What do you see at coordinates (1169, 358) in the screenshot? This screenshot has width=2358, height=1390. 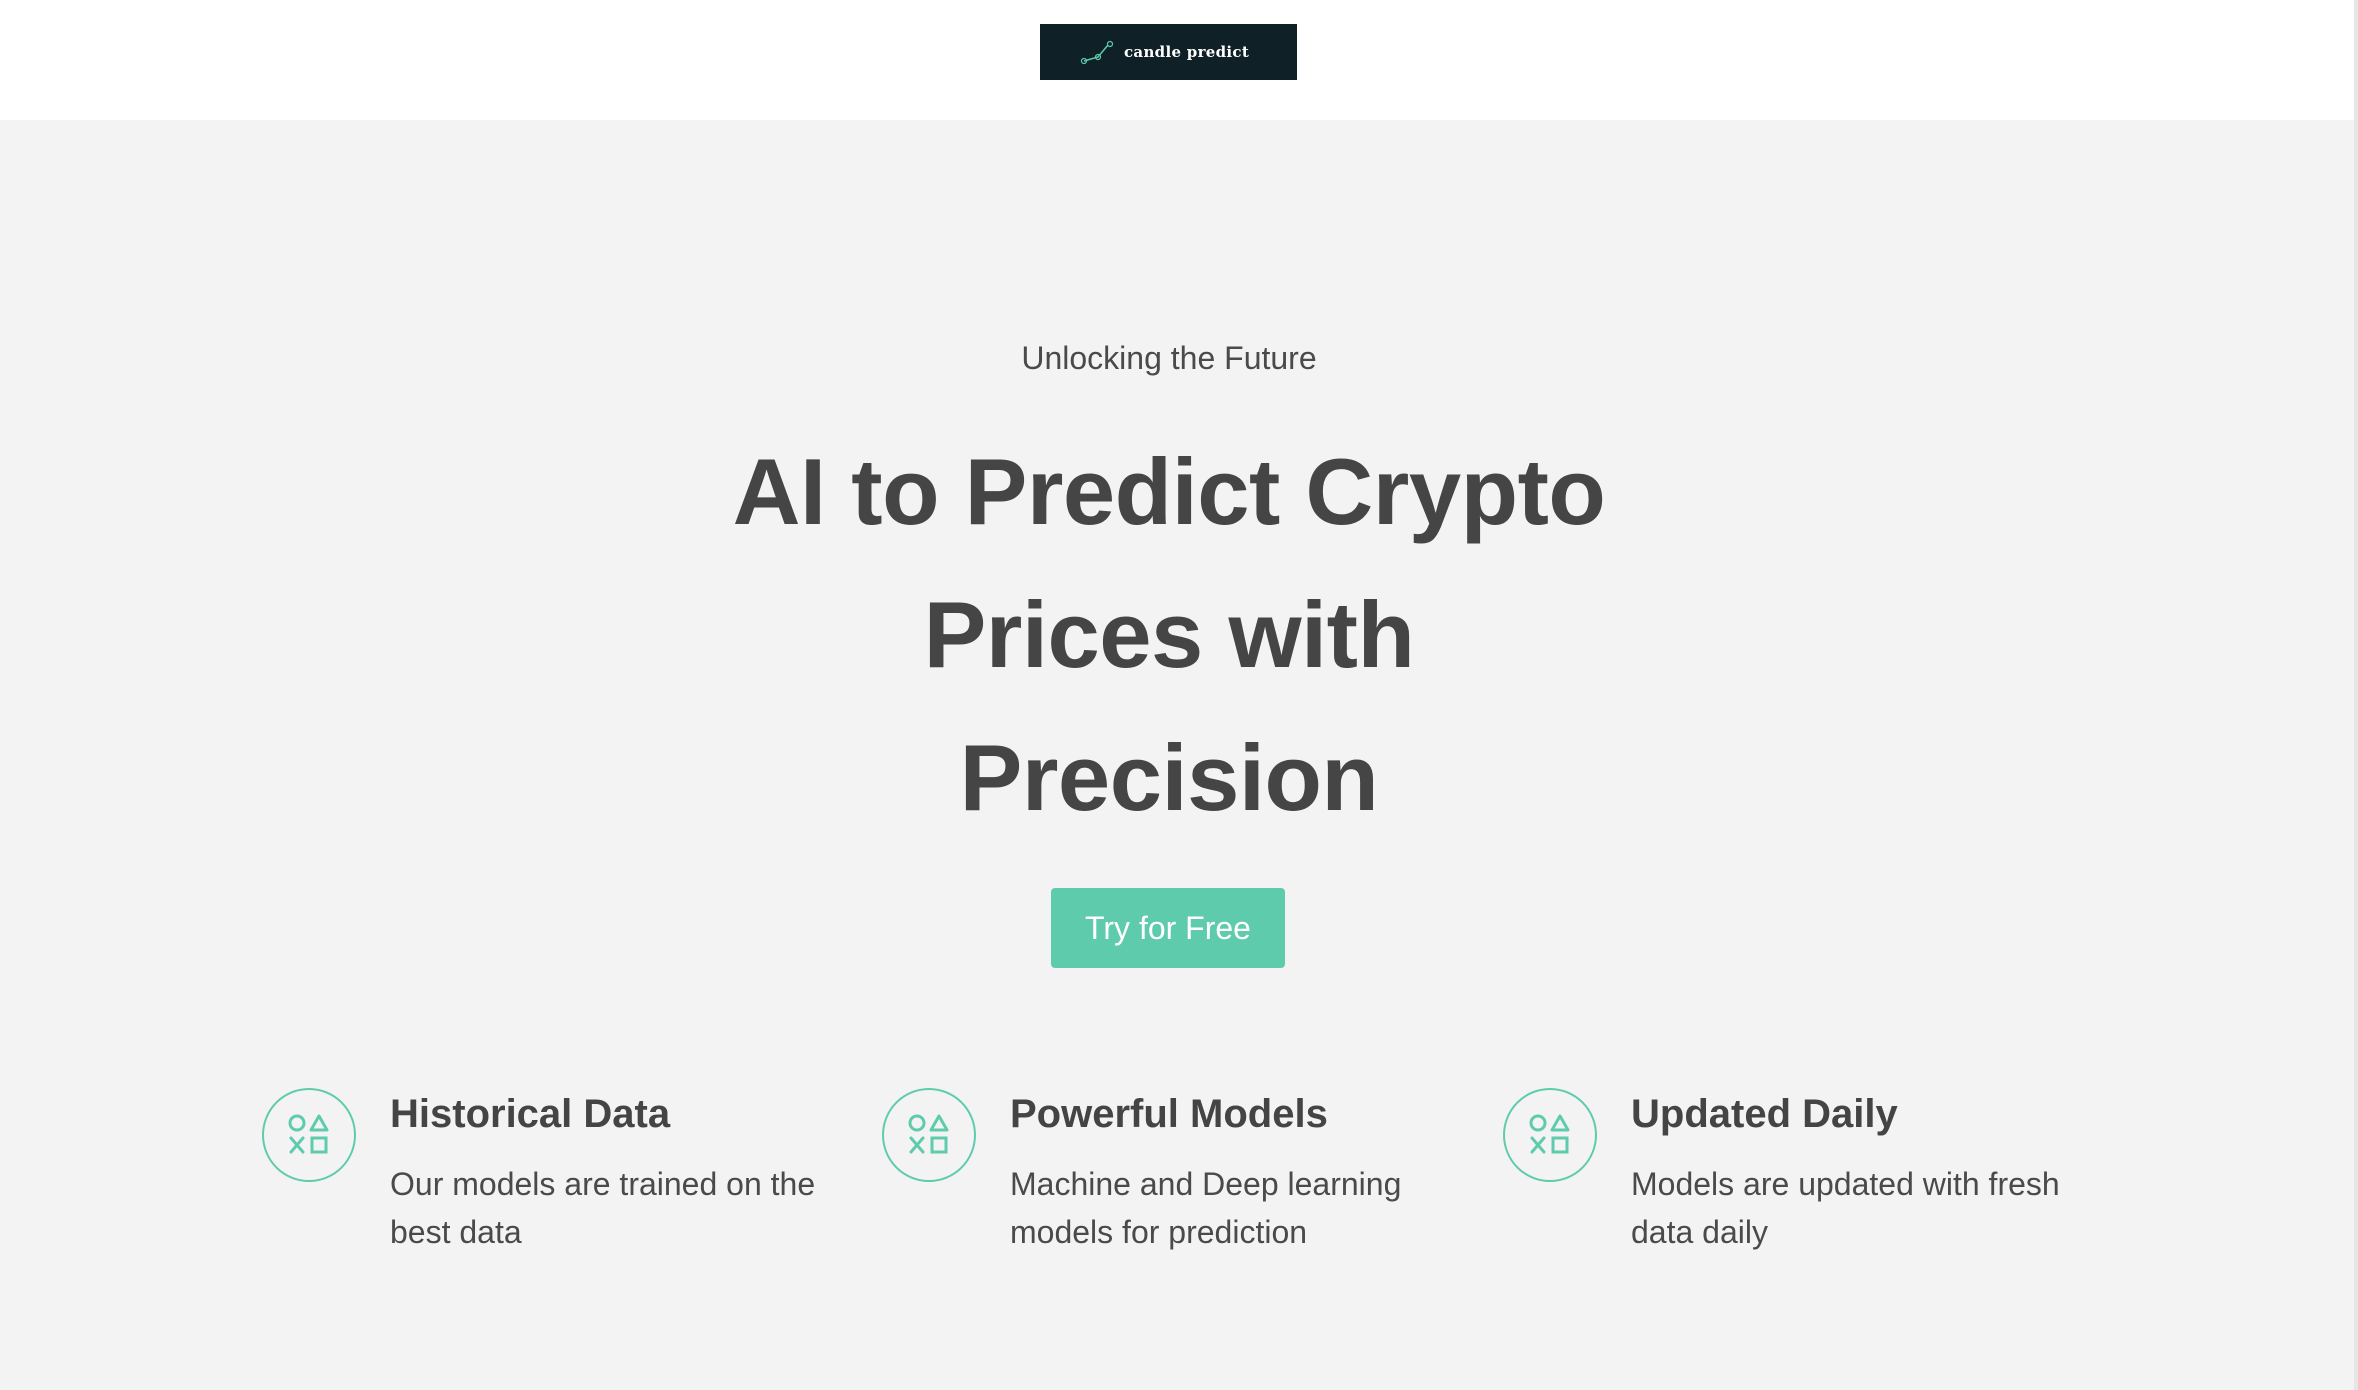 I see `hero-eyebrow: Unlocking the Future` at bounding box center [1169, 358].